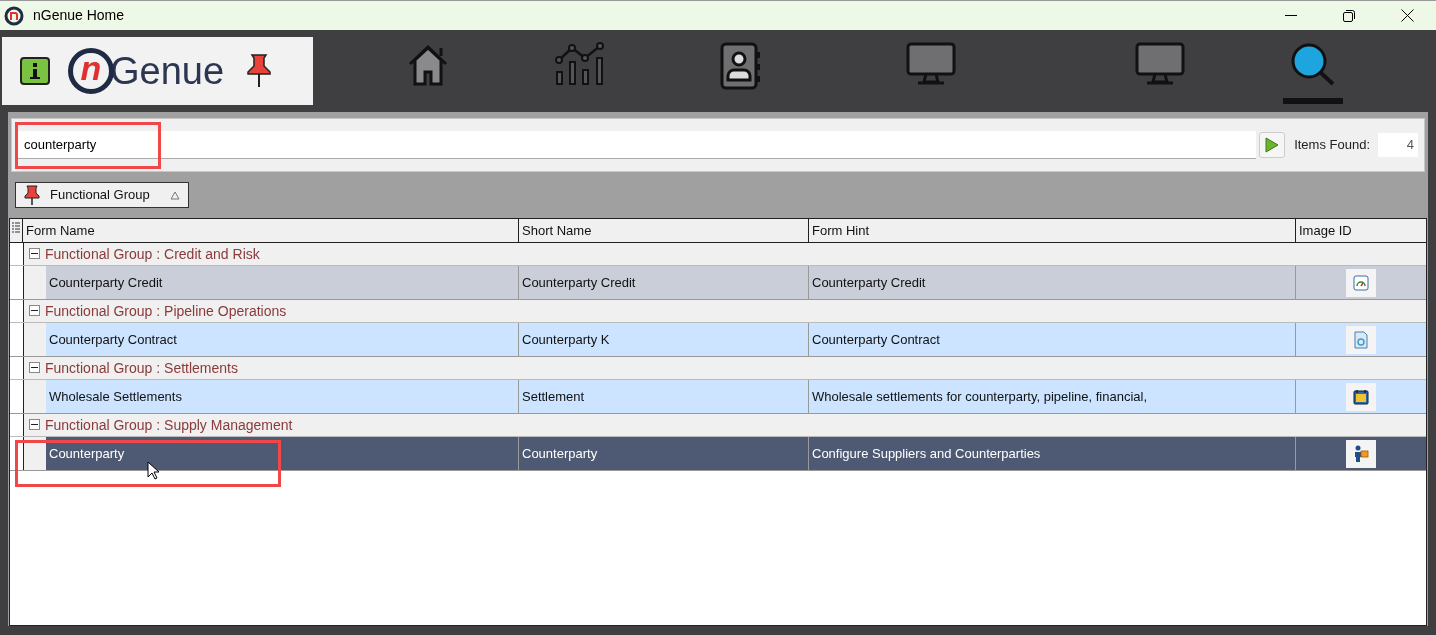 The image size is (1436, 635). I want to click on column-header: Form Name, so click(271, 230).